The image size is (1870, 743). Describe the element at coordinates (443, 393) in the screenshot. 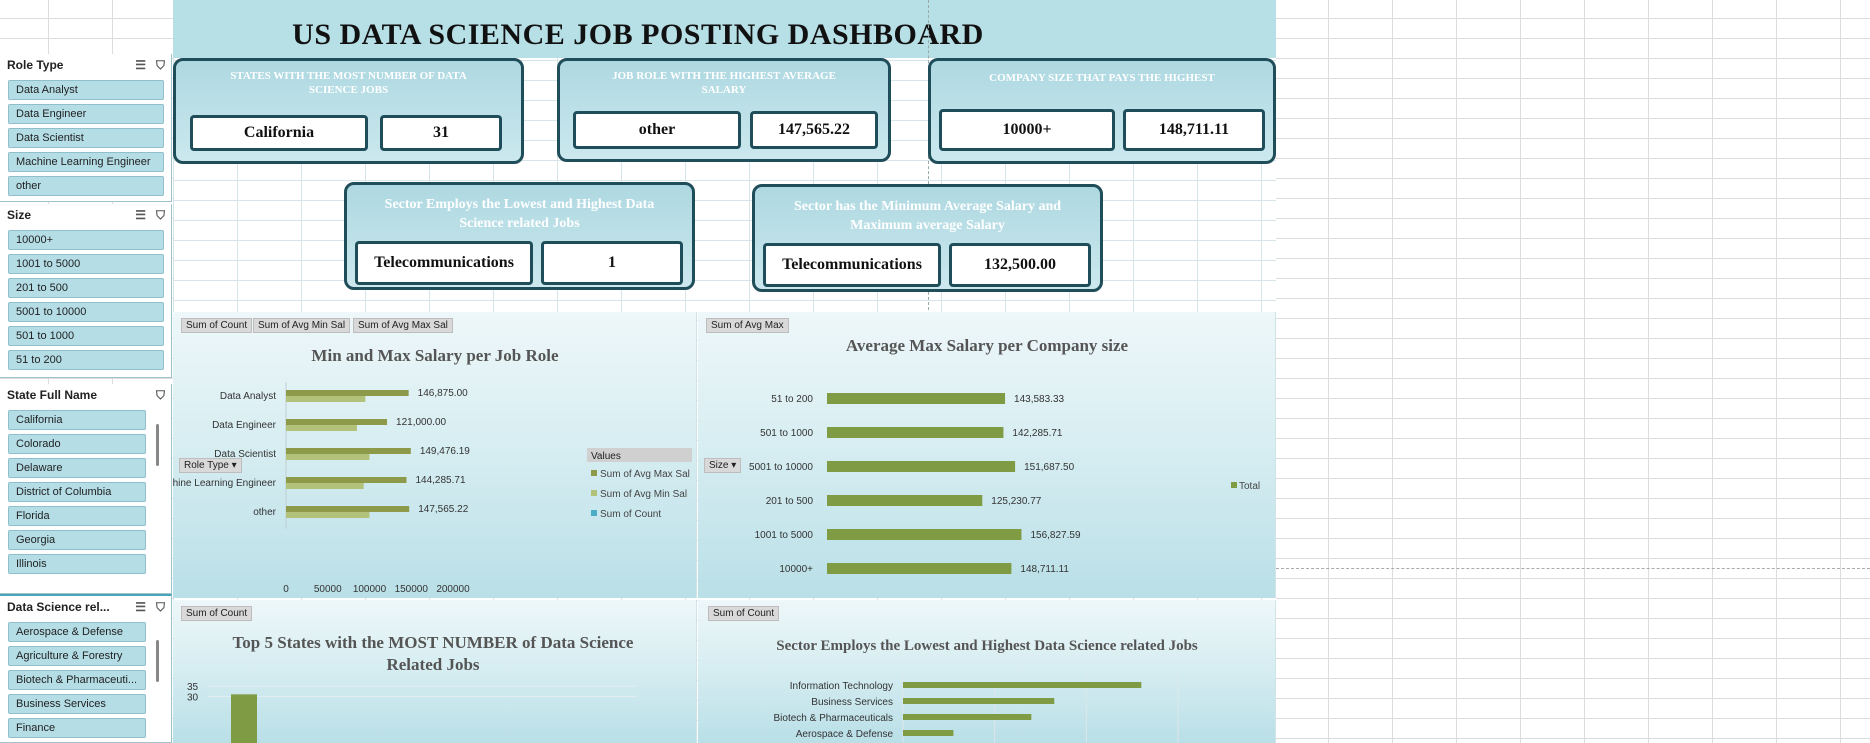

I see `data-label: 146,875.00` at that location.